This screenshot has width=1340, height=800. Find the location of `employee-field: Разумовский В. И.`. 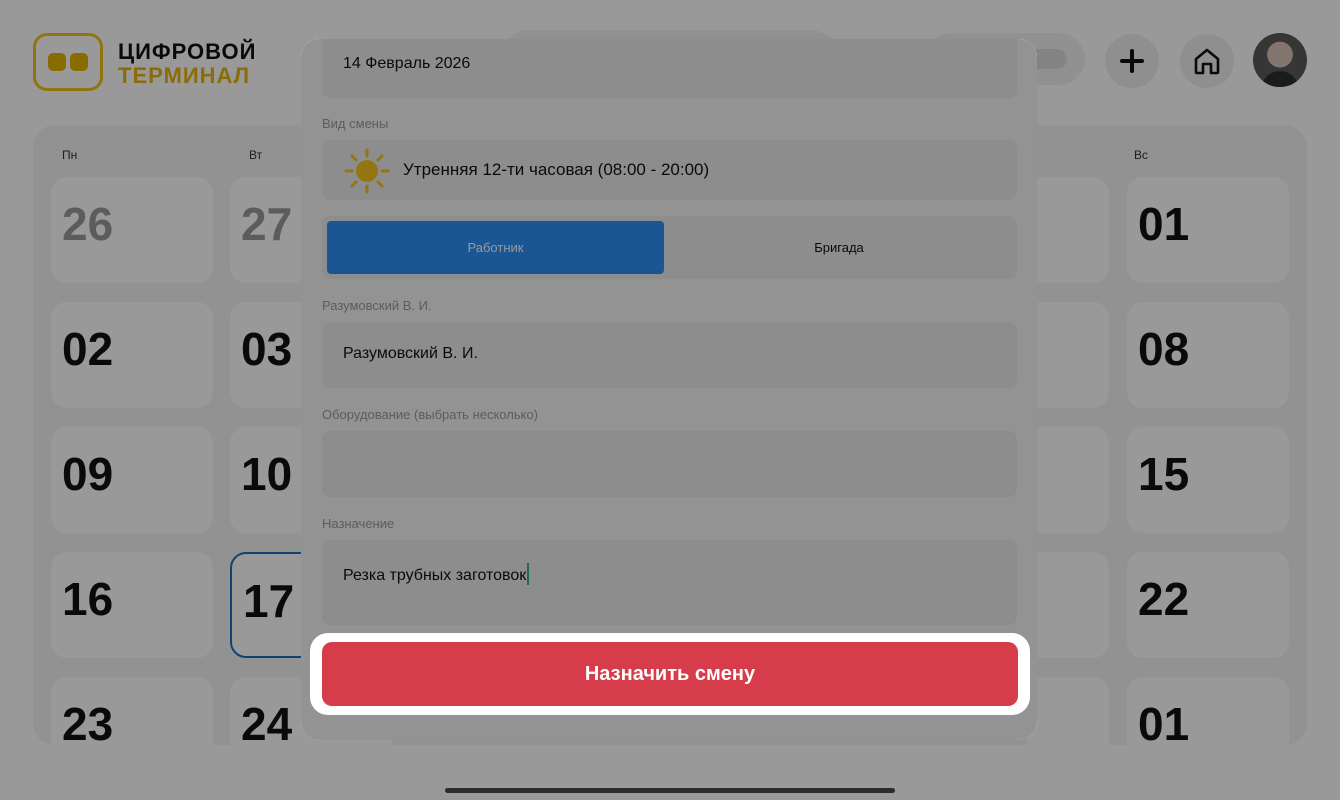

employee-field: Разумовский В. И. is located at coordinates (669, 355).